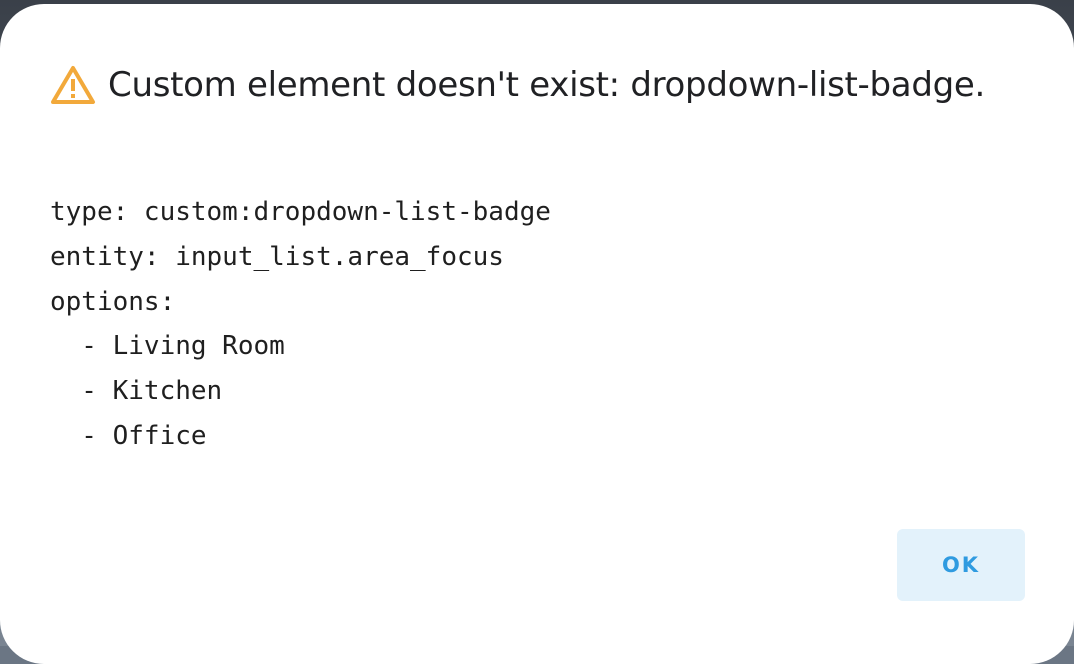  I want to click on config-line: type: custom:dropdown-list-badge, so click(300, 212).